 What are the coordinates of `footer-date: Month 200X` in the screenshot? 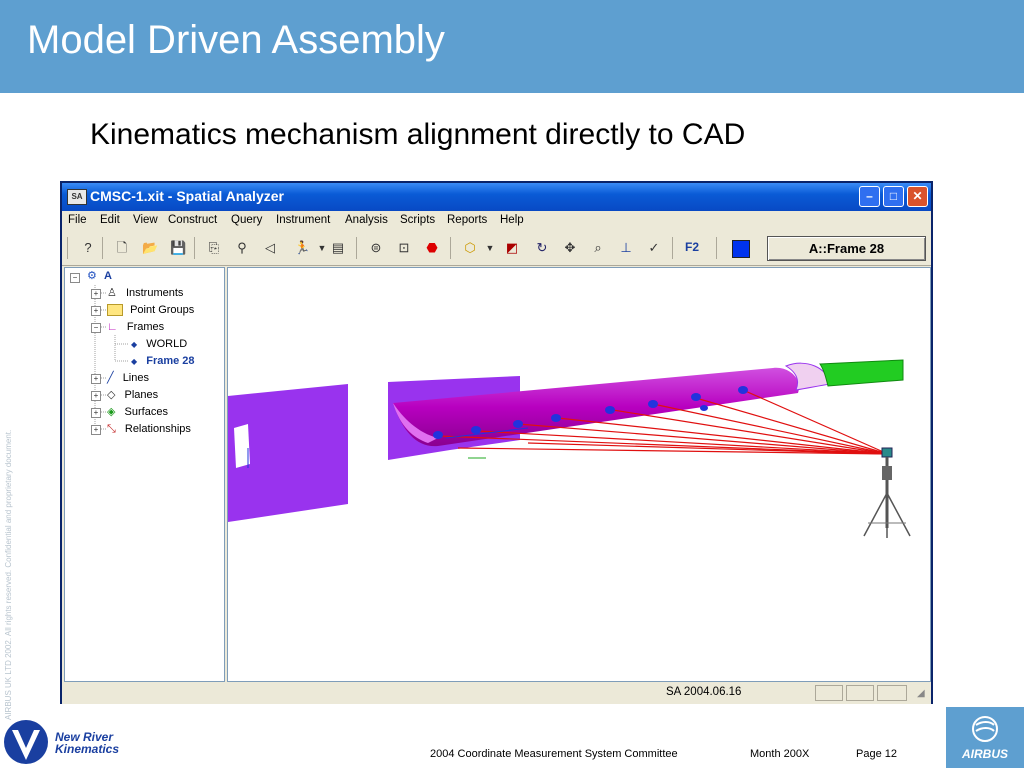 It's located at (780, 754).